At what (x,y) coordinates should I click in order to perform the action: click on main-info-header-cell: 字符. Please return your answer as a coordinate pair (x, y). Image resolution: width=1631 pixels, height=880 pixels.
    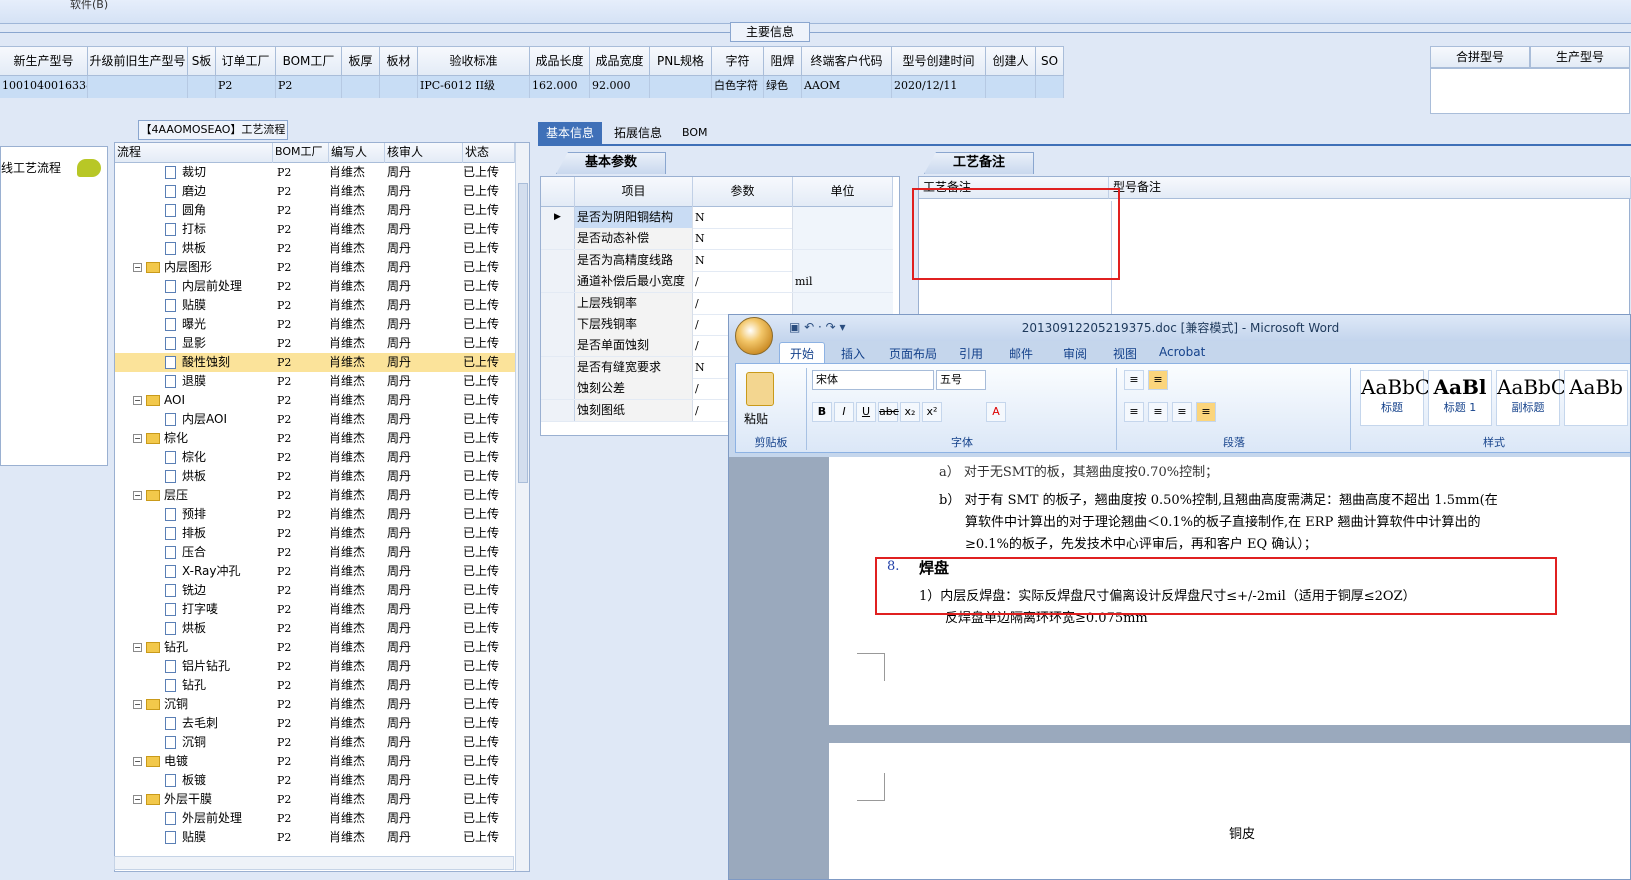
    Looking at the image, I should click on (738, 61).